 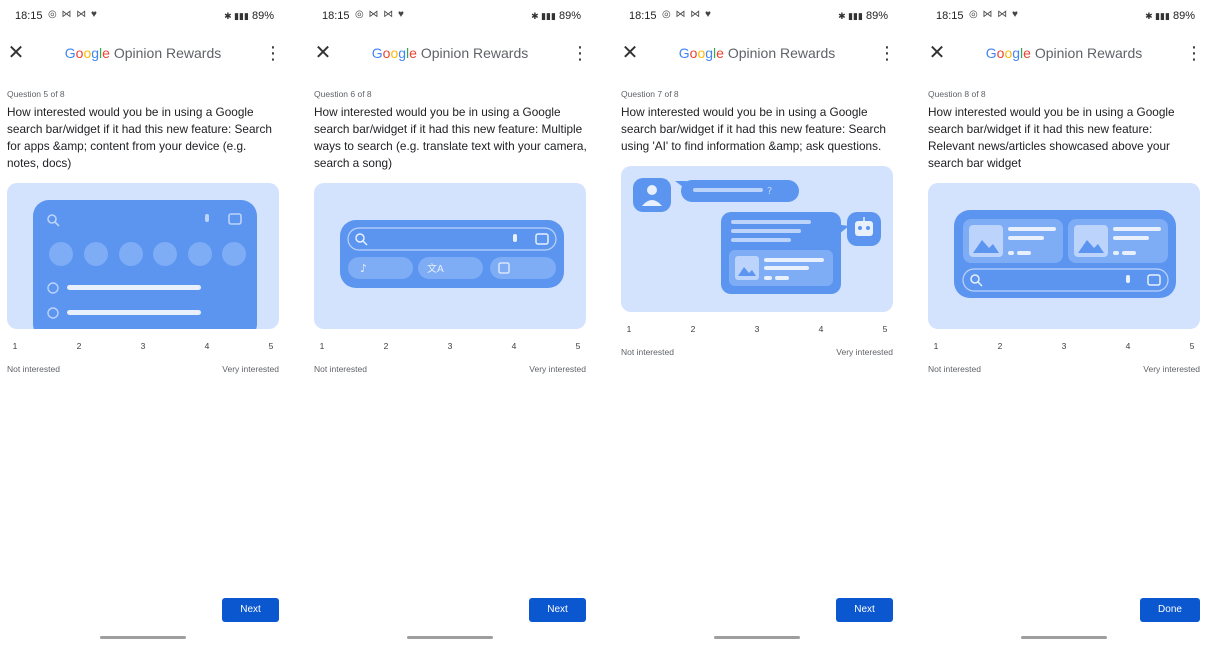 What do you see at coordinates (36, 94) in the screenshot?
I see `question-counter: Question 5 of 8` at bounding box center [36, 94].